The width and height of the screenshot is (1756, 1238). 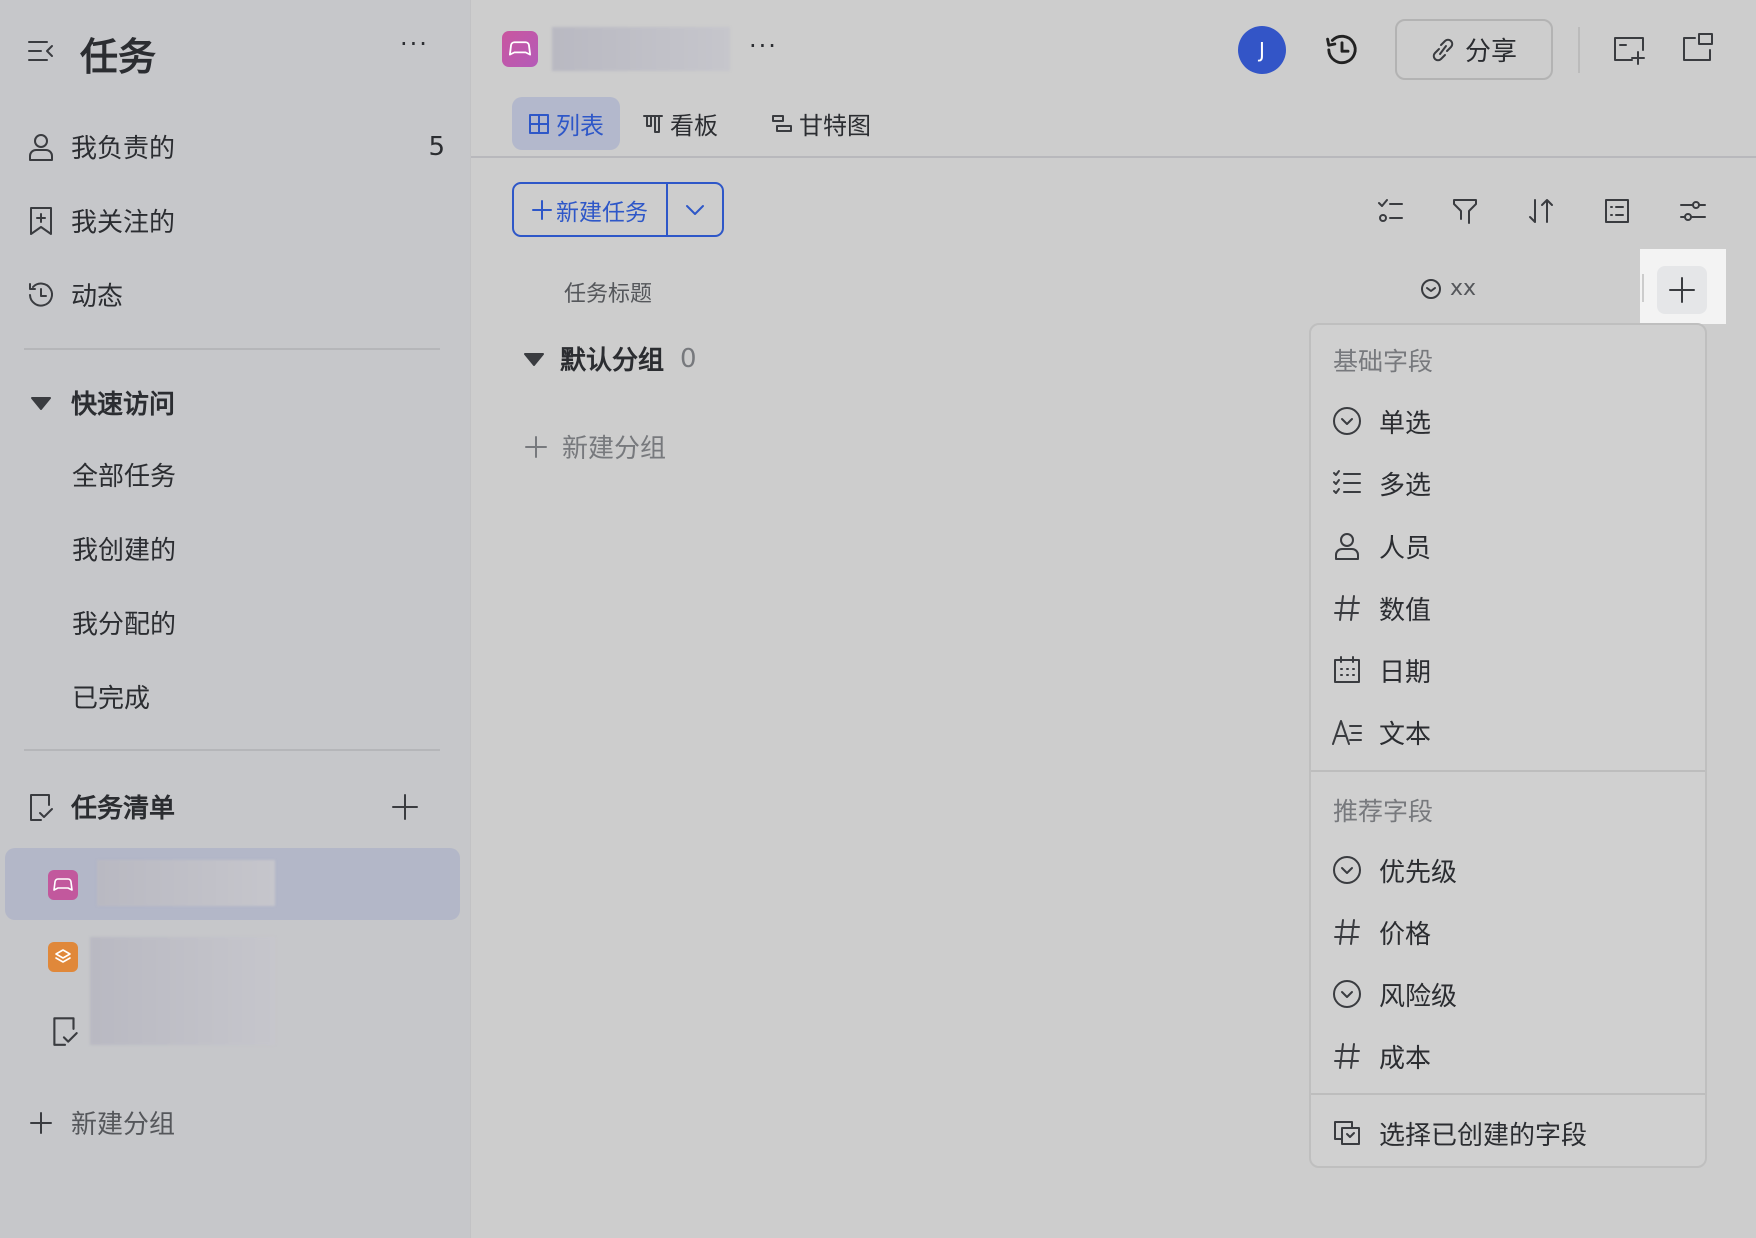 What do you see at coordinates (124, 474) in the screenshot?
I see `sidebar-item-all-tasks: 全部任务` at bounding box center [124, 474].